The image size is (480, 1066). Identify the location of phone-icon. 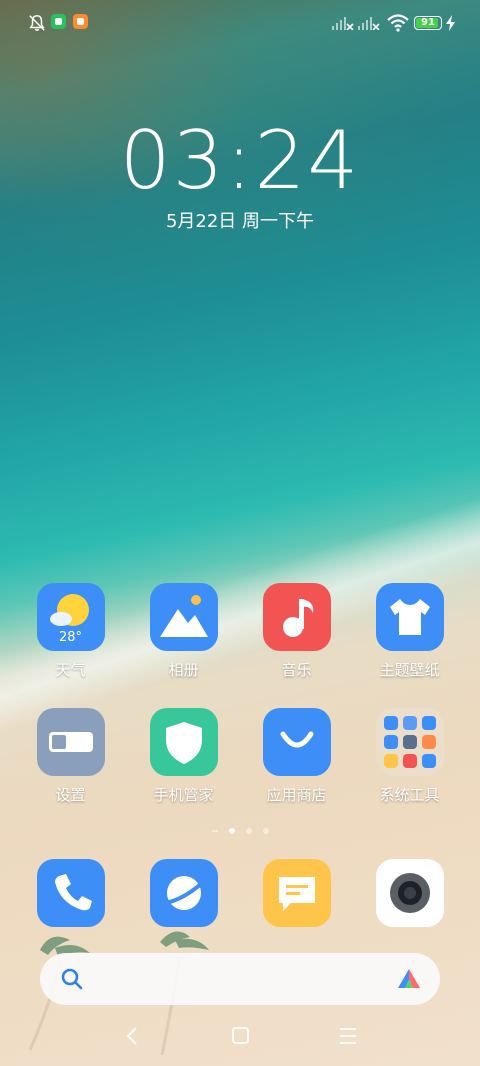
(71, 893).